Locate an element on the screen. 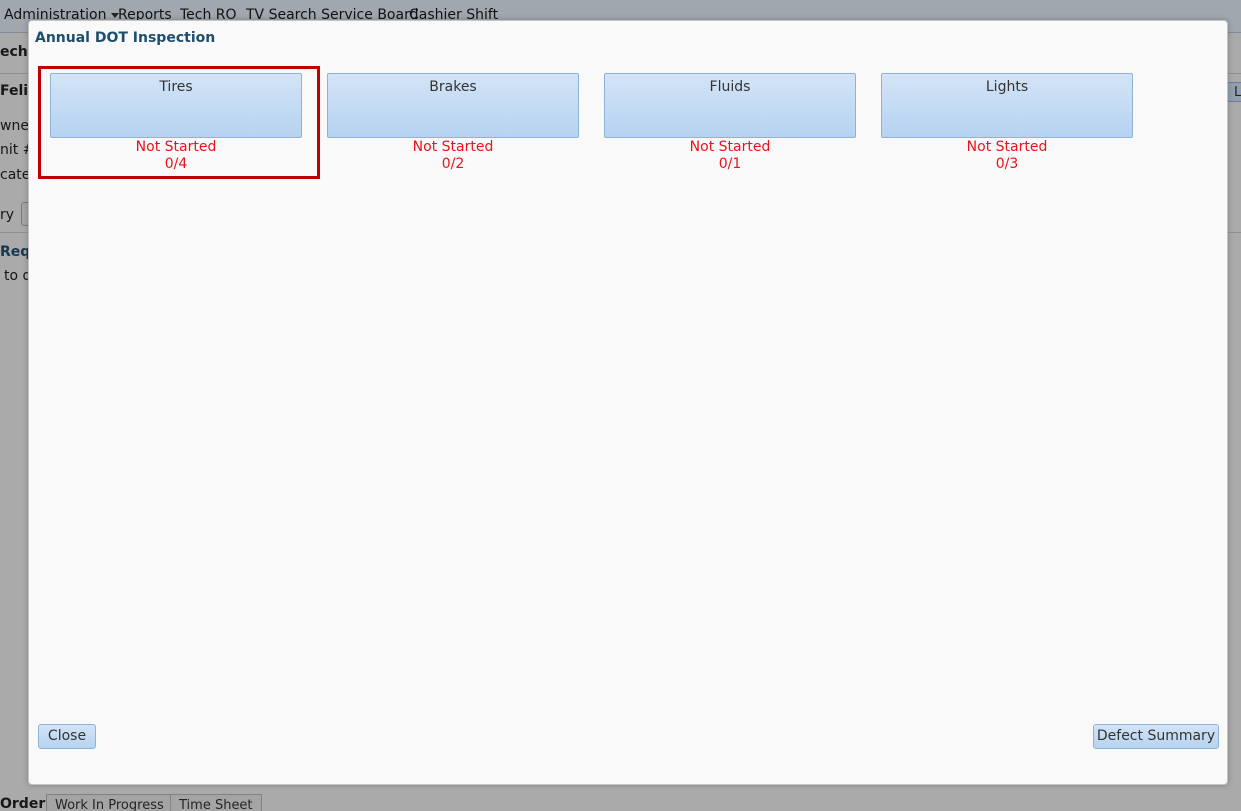 Image resolution: width=1241 pixels, height=811 pixels. close-button: Close is located at coordinates (67, 736).